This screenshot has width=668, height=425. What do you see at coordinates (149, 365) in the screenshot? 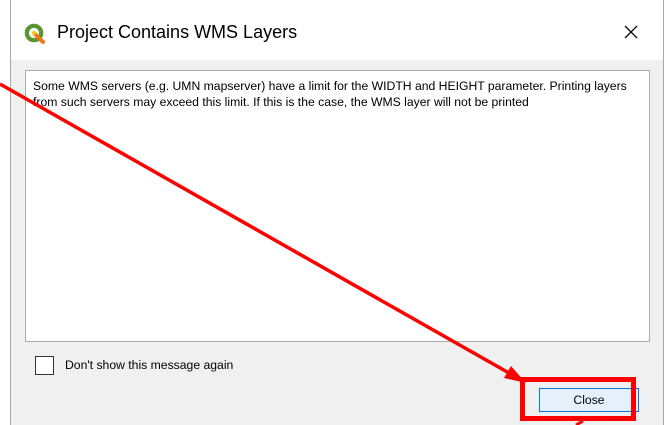
I see `dont-show-again-label: Don't show this message again` at bounding box center [149, 365].